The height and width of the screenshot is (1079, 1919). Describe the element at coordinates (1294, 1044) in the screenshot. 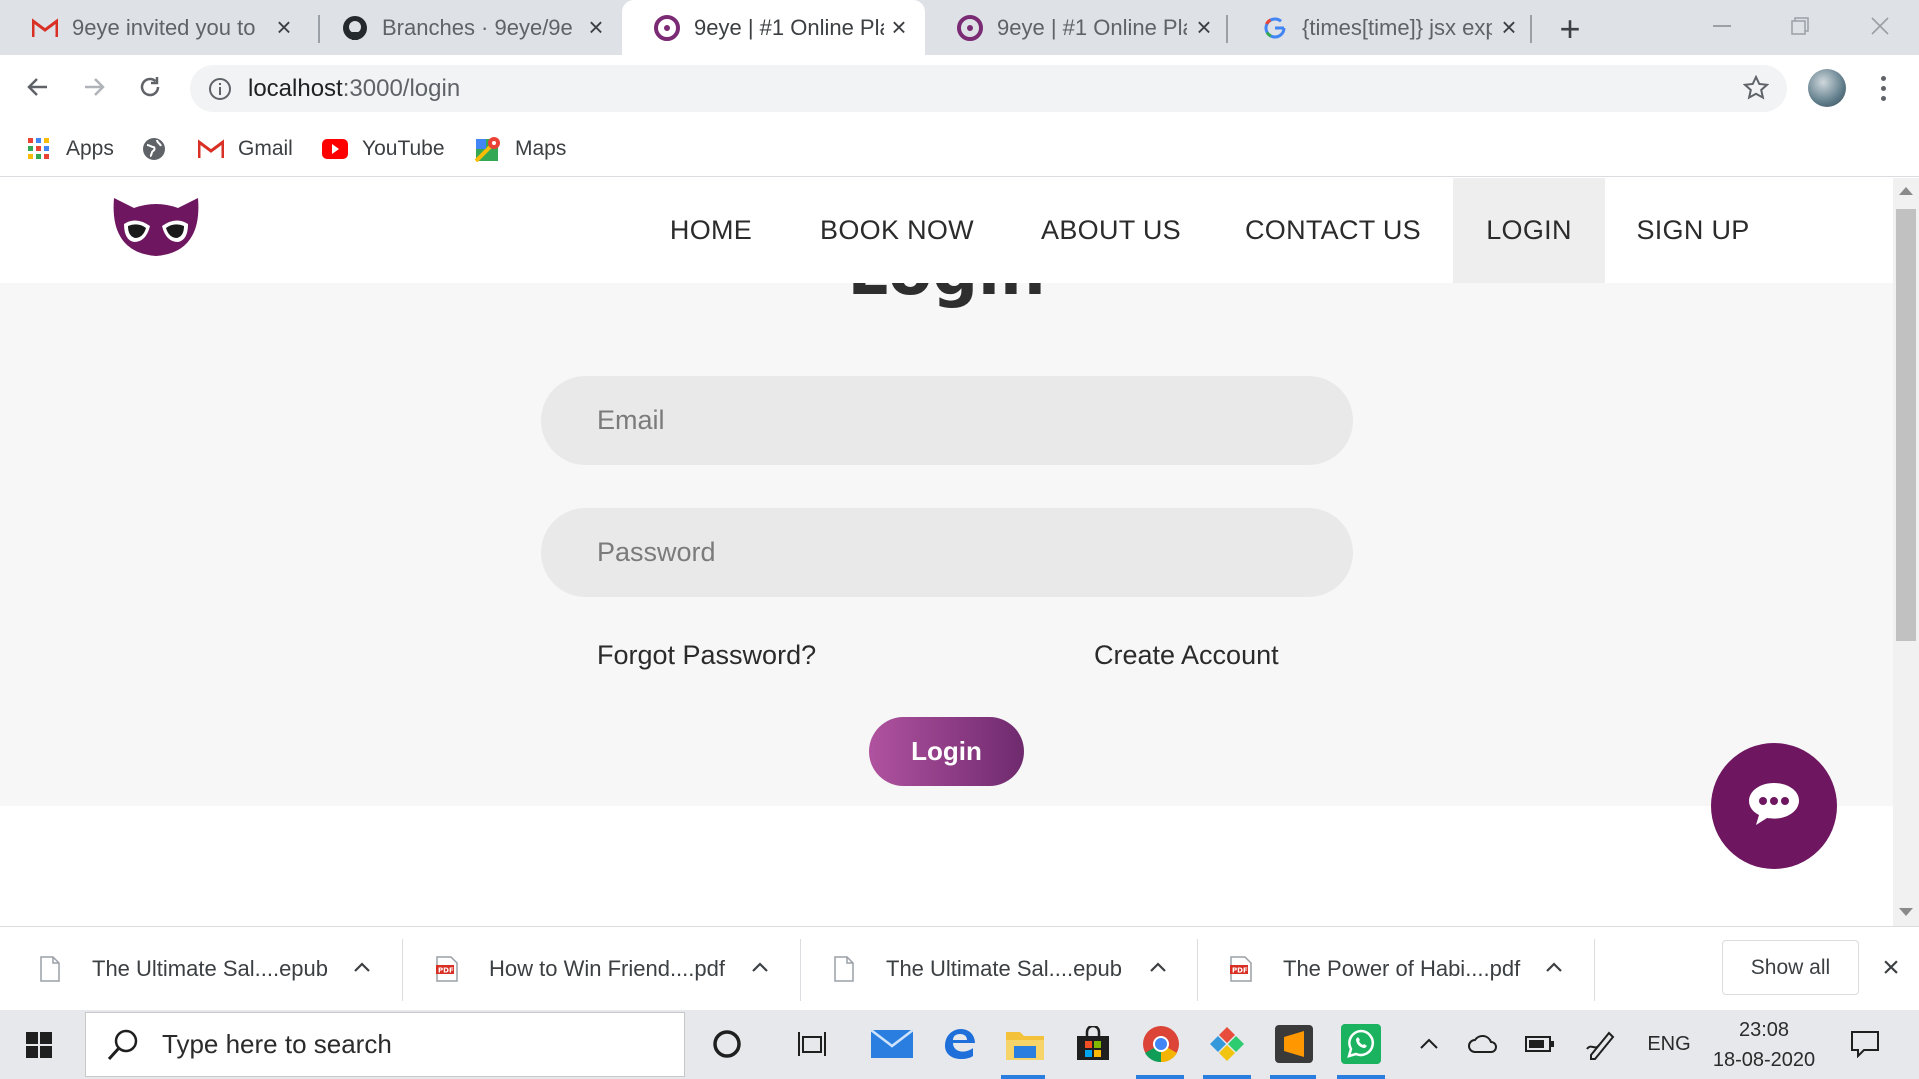

I see `sublime-text-icon` at that location.